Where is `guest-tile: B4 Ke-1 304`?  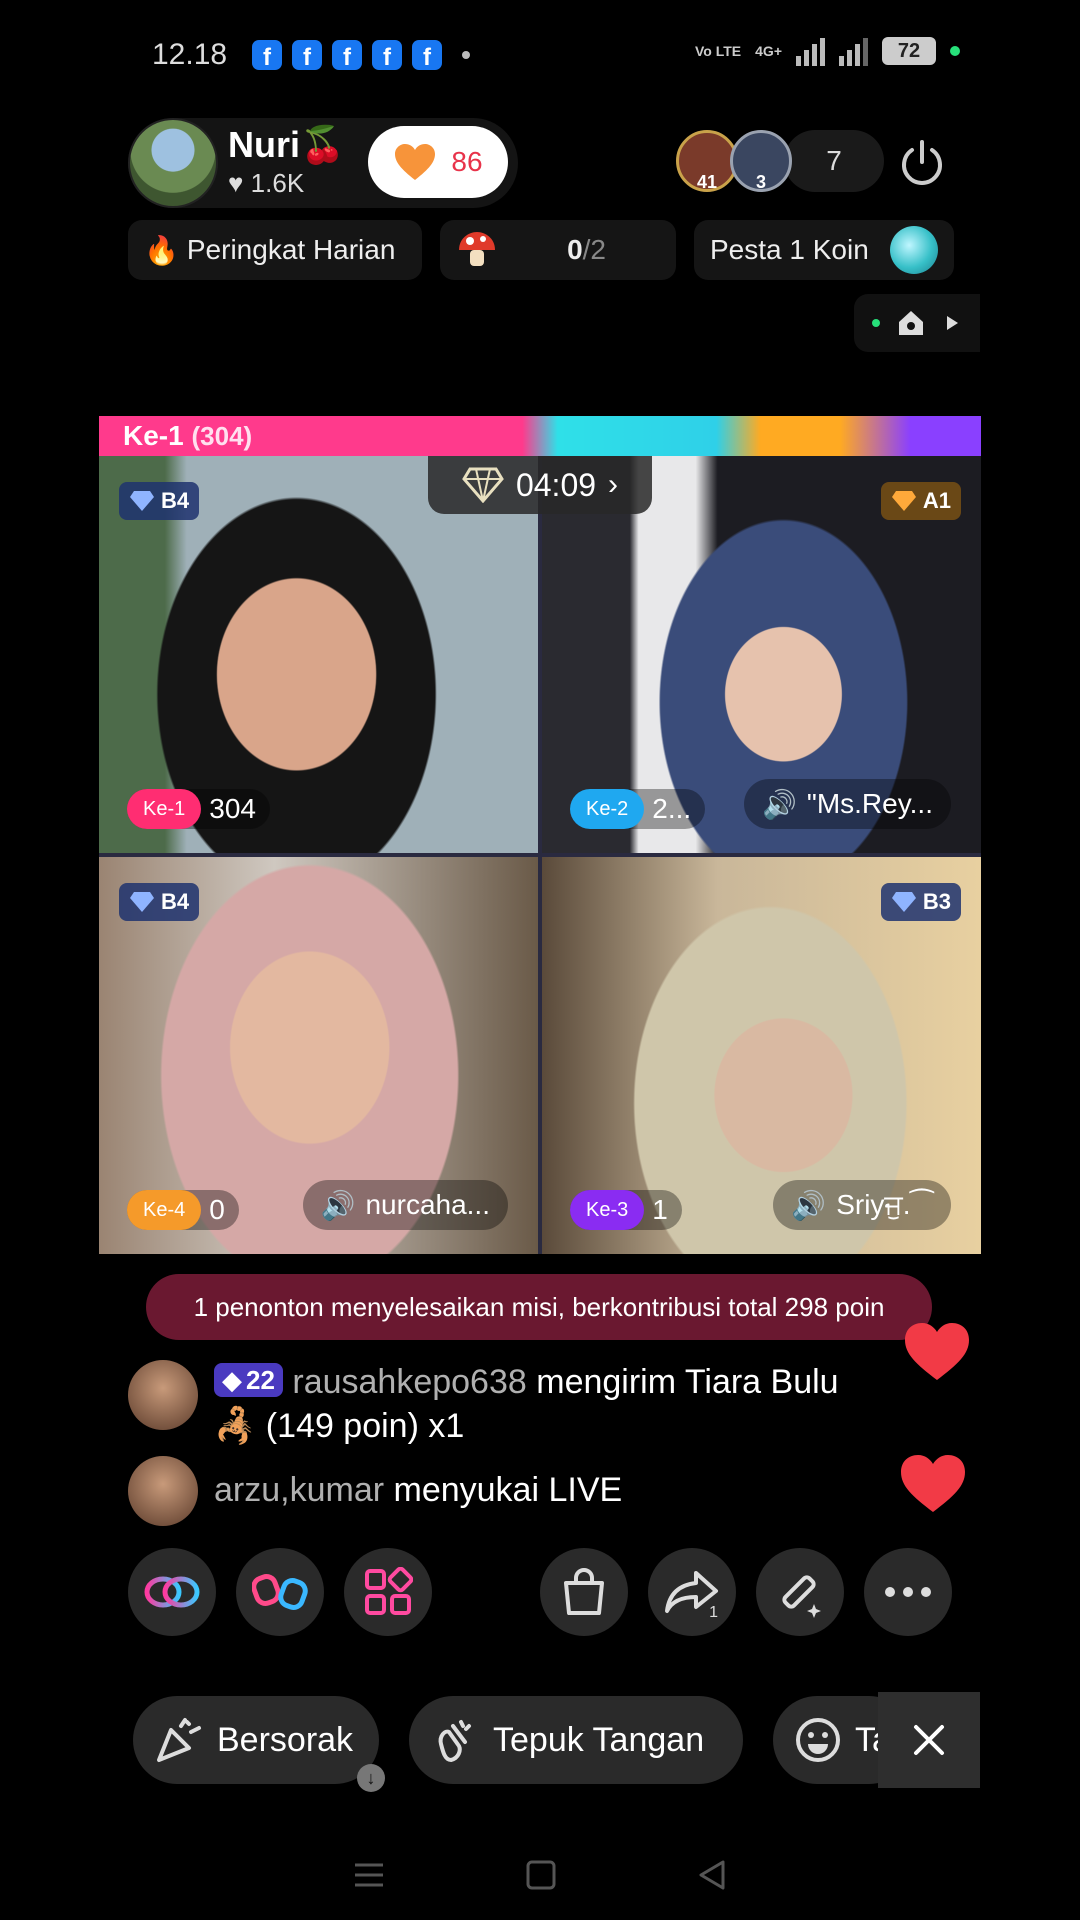 guest-tile: B4 Ke-1 304 is located at coordinates (318, 654).